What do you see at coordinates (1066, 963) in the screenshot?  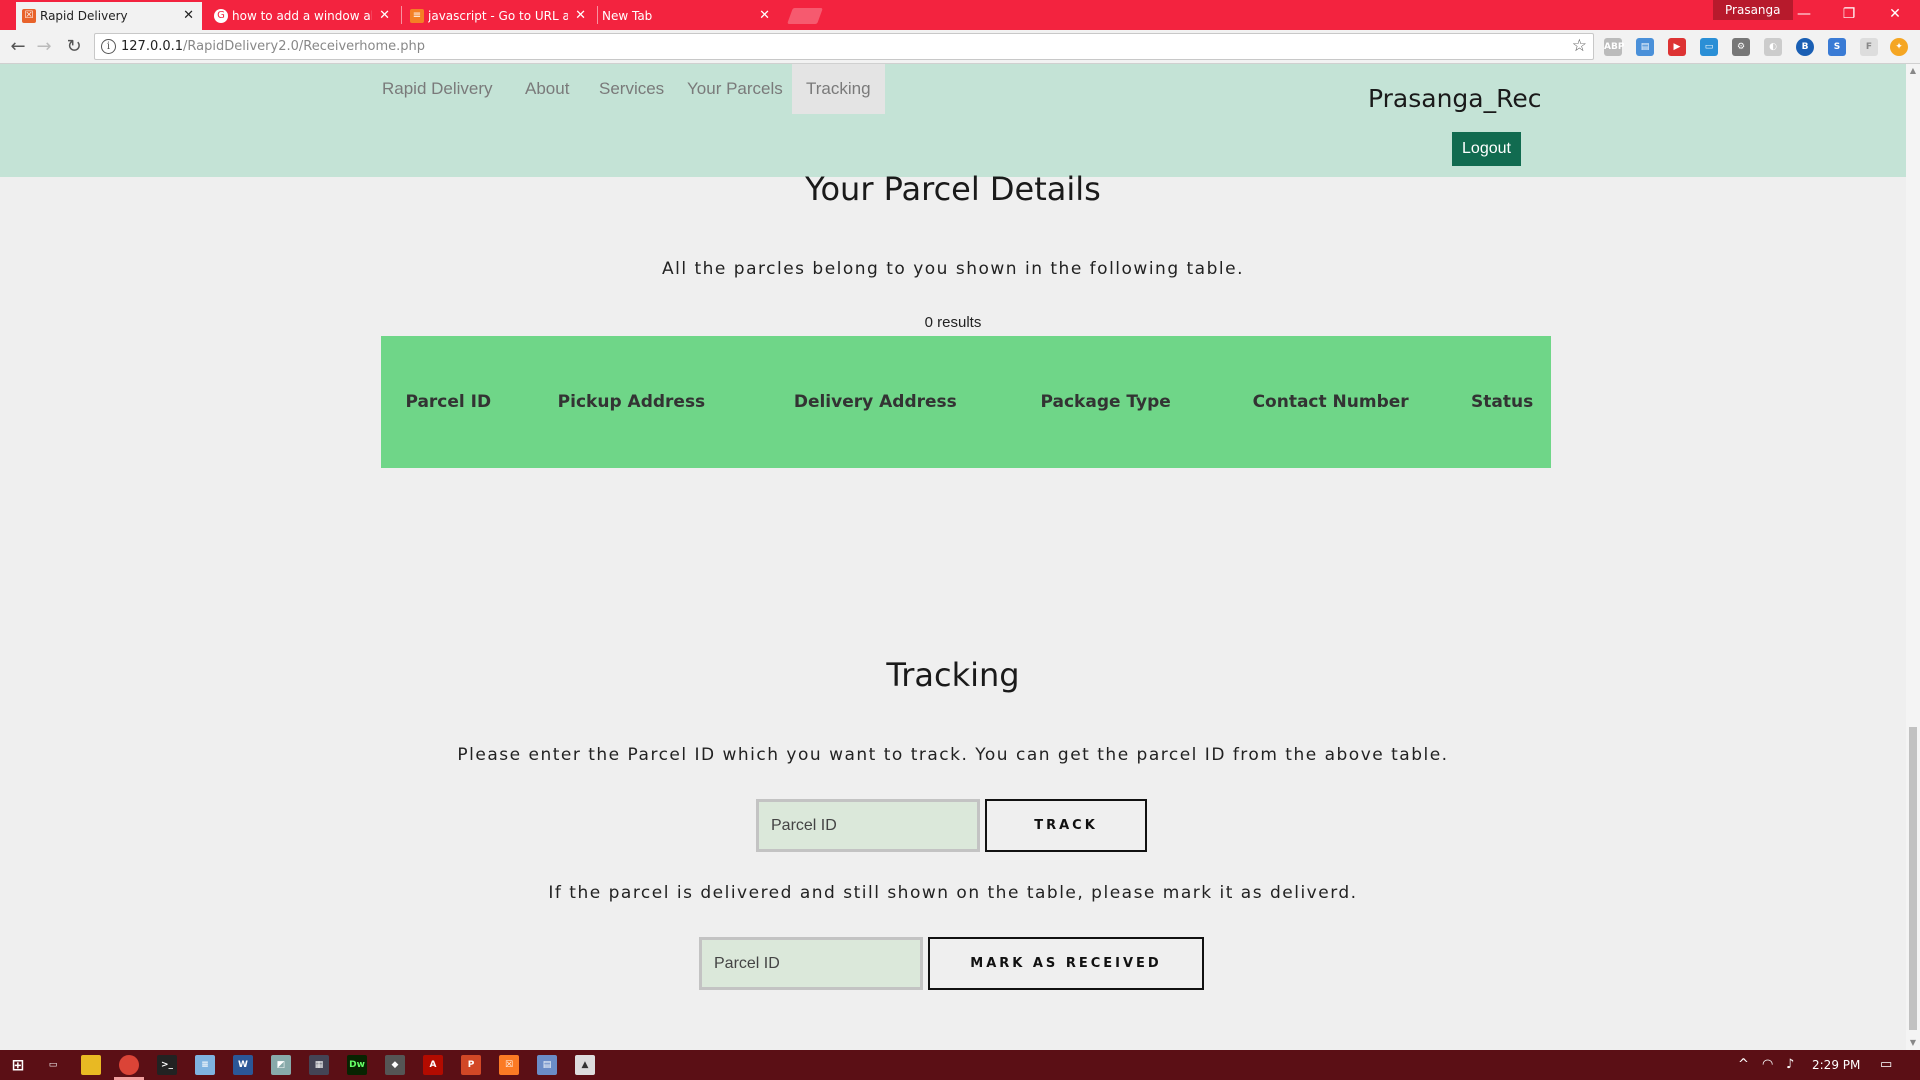 I see `mark-as-received-button: MARK AS RECEIVED` at bounding box center [1066, 963].